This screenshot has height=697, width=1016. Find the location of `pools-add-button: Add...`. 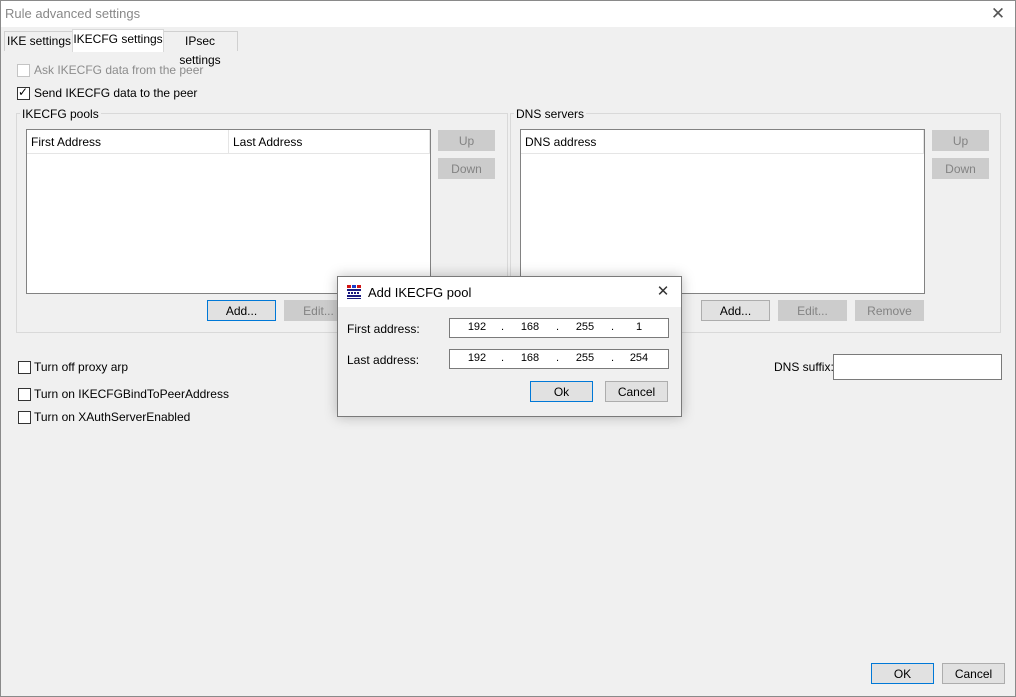

pools-add-button: Add... is located at coordinates (241, 310).